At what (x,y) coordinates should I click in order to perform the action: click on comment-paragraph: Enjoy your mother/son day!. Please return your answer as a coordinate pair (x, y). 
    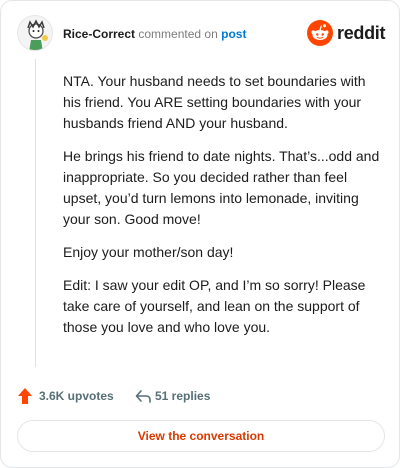
    Looking at the image, I should click on (148, 252).